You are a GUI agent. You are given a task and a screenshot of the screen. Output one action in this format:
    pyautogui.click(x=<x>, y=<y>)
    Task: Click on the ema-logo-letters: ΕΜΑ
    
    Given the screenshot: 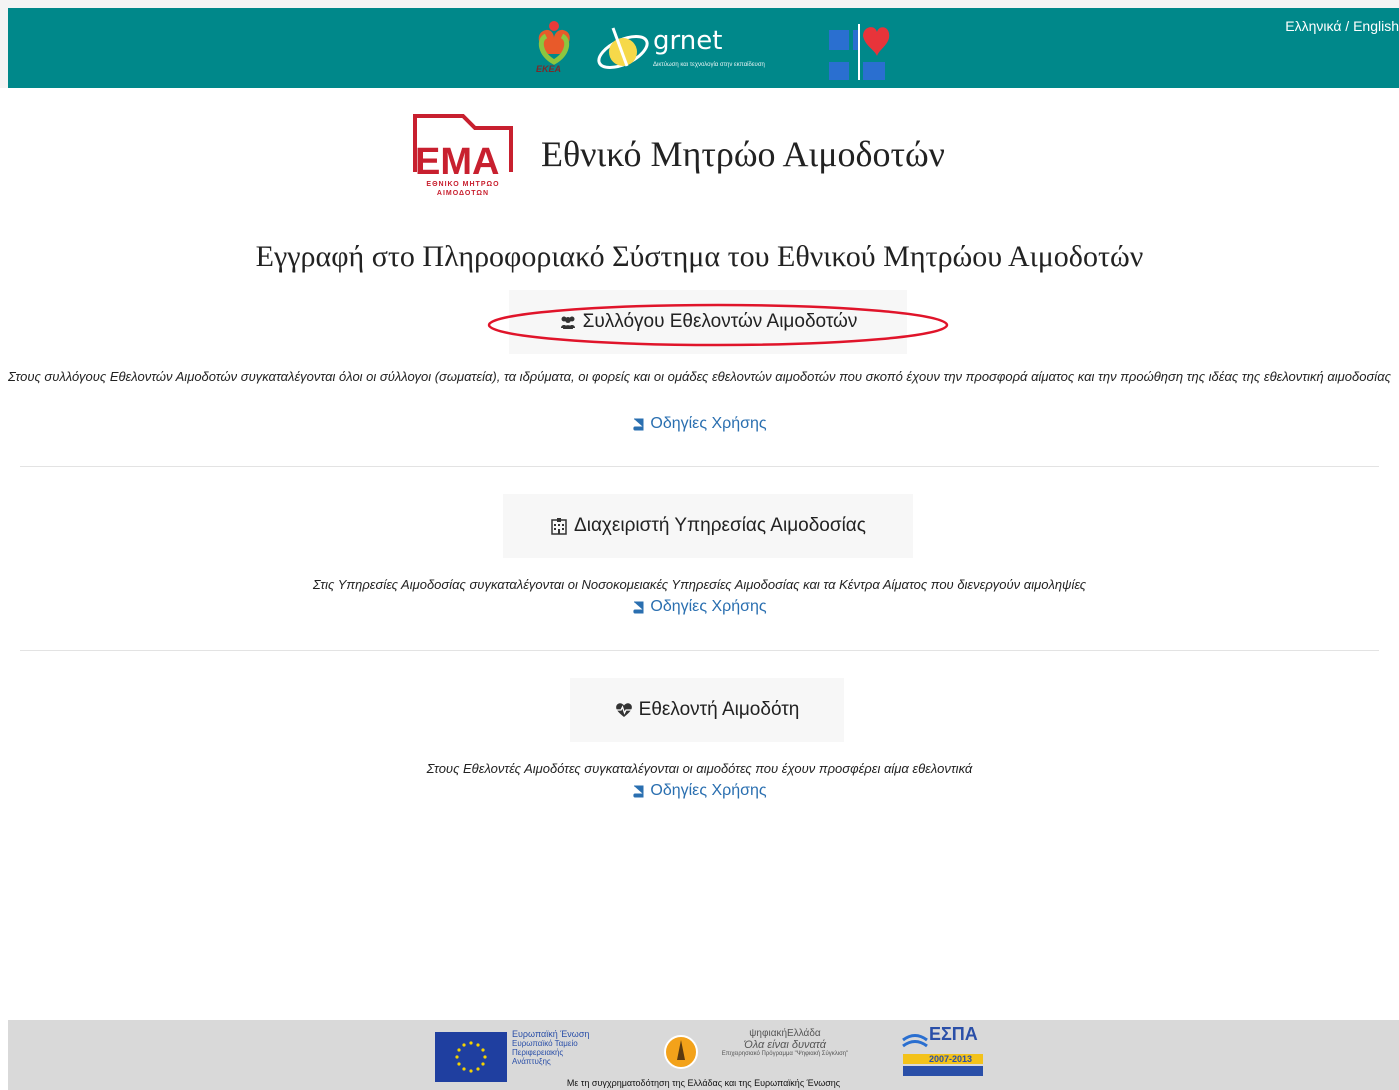 What is the action you would take?
    pyautogui.click(x=457, y=162)
    